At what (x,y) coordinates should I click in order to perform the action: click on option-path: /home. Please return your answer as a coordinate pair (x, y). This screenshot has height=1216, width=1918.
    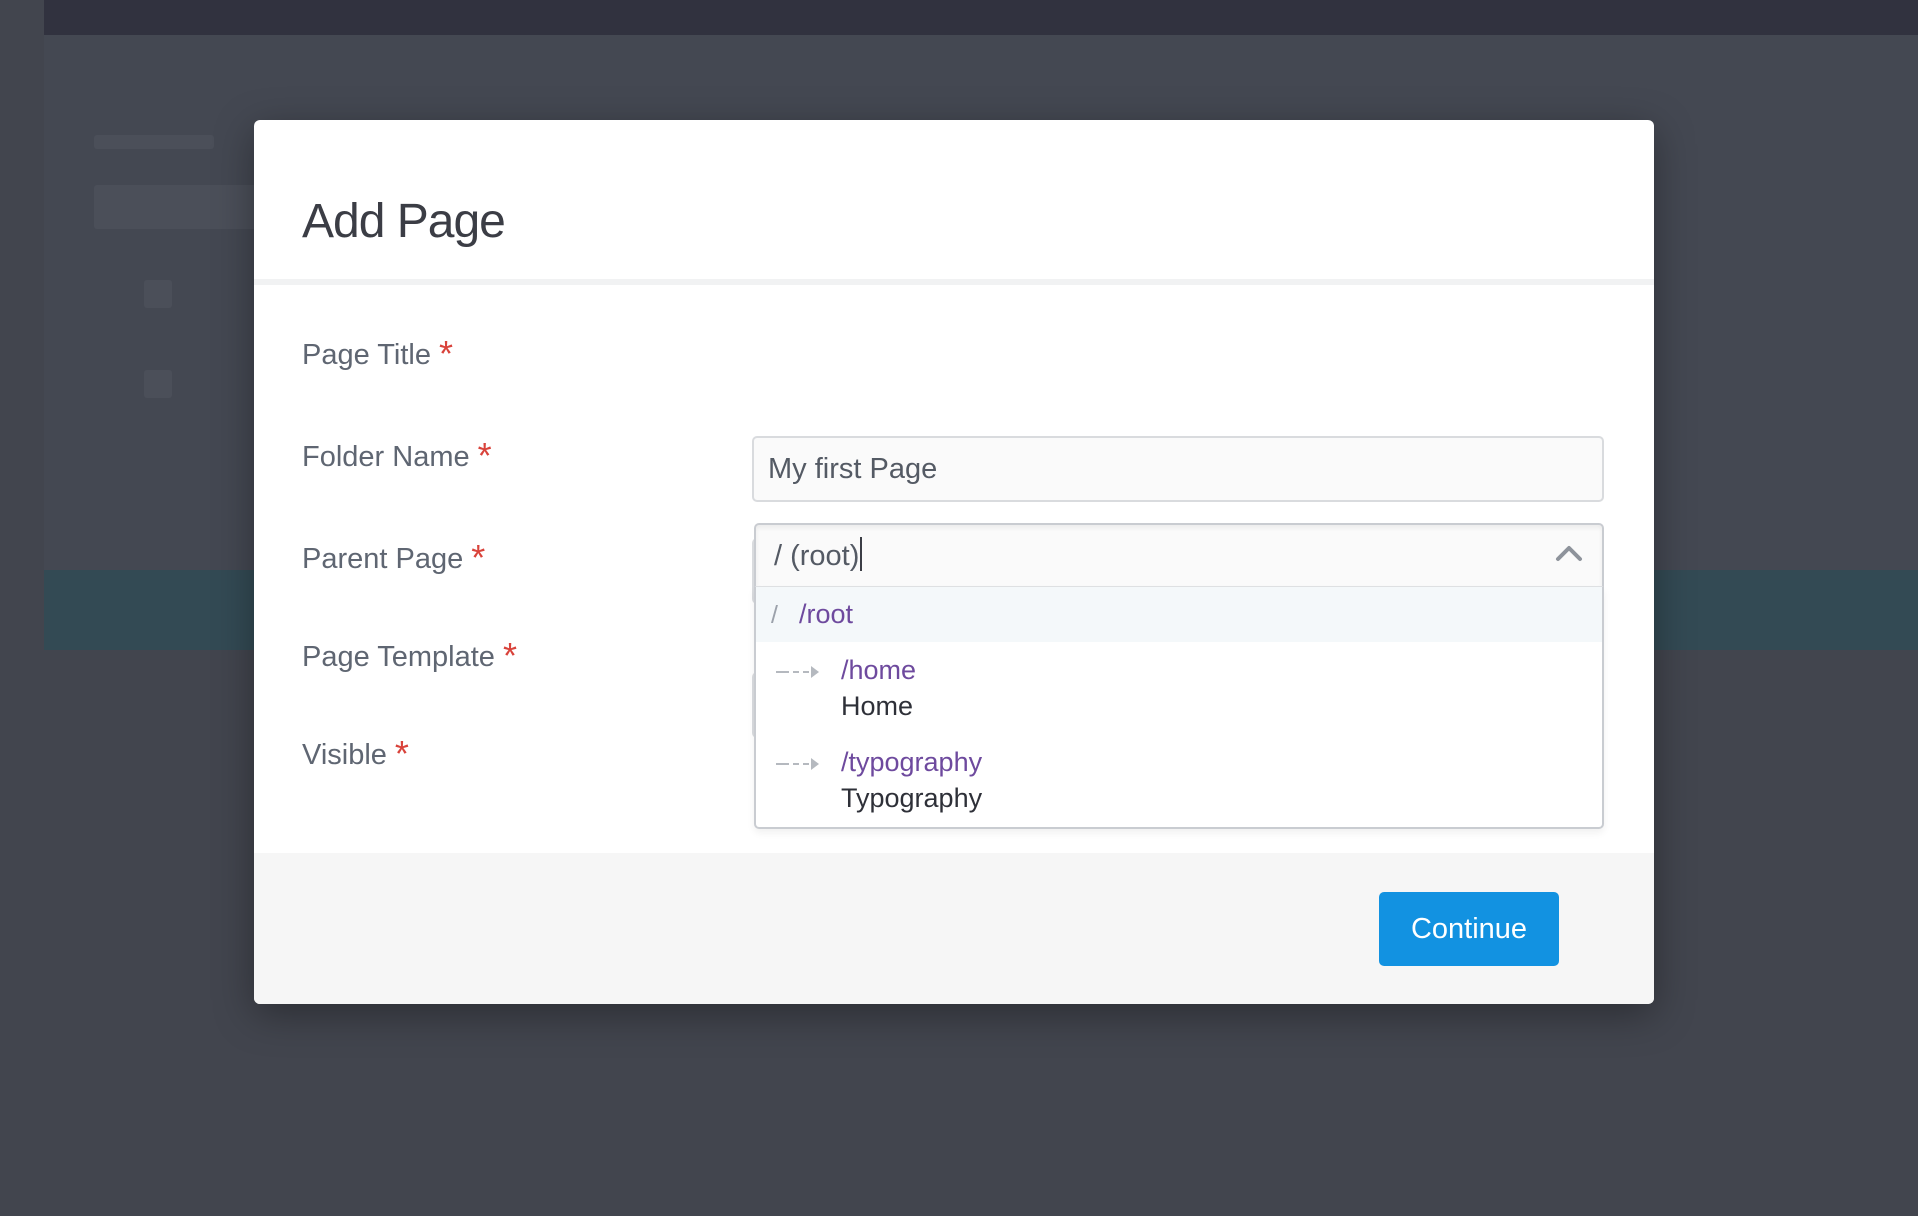
    Looking at the image, I should click on (879, 670).